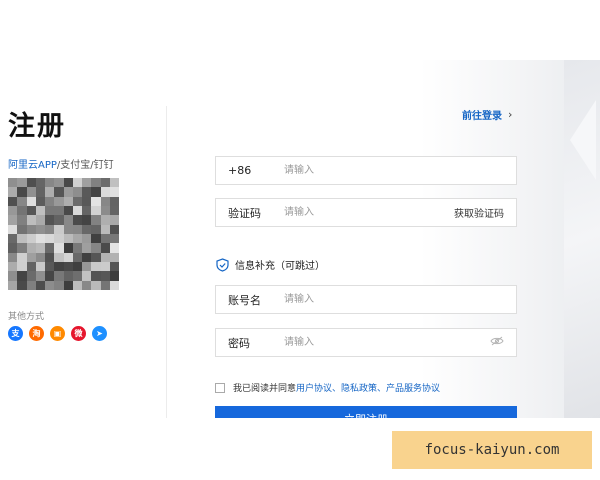 The height and width of the screenshot is (480, 600). What do you see at coordinates (583, 140) in the screenshot?
I see `background-decoration-shape` at bounding box center [583, 140].